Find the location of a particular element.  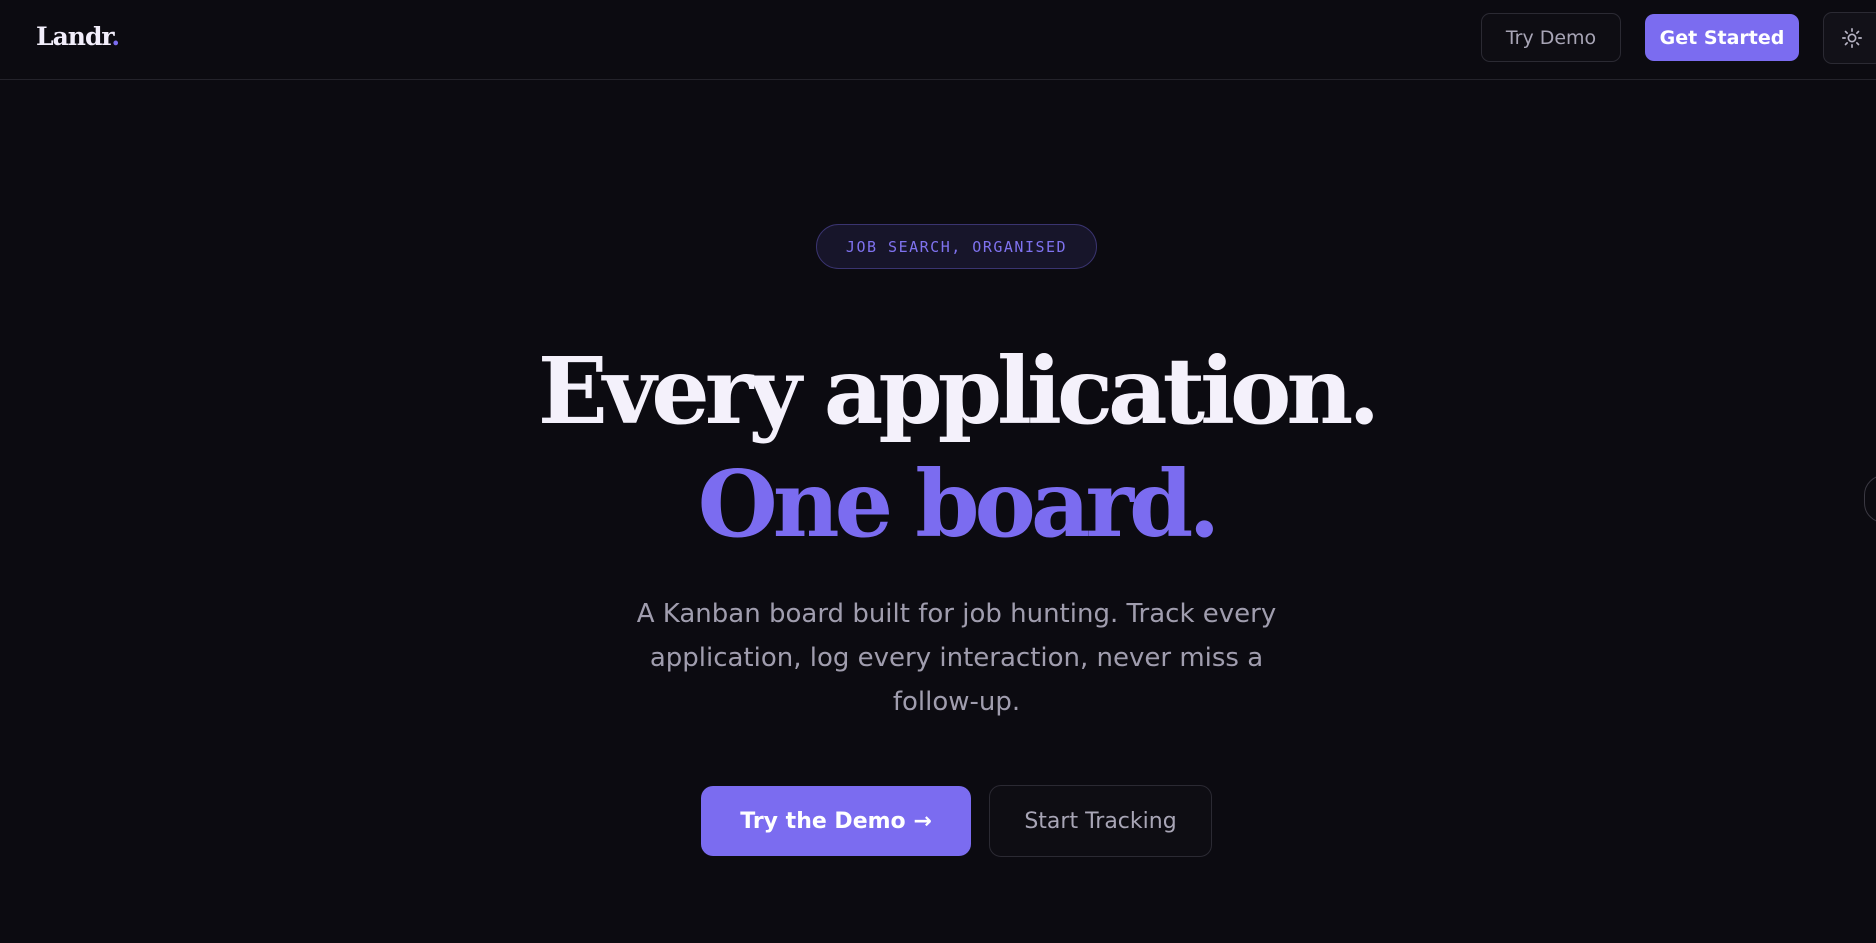

hero-headline-line1: Every application. is located at coordinates (959, 391).